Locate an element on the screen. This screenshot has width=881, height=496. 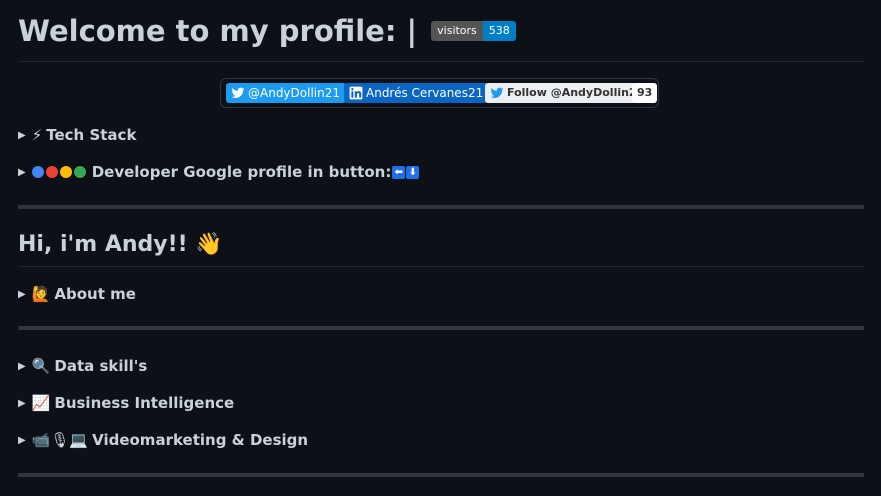
details-business-intelligence: ▶ 📈 Business Intelligence is located at coordinates (126, 403).